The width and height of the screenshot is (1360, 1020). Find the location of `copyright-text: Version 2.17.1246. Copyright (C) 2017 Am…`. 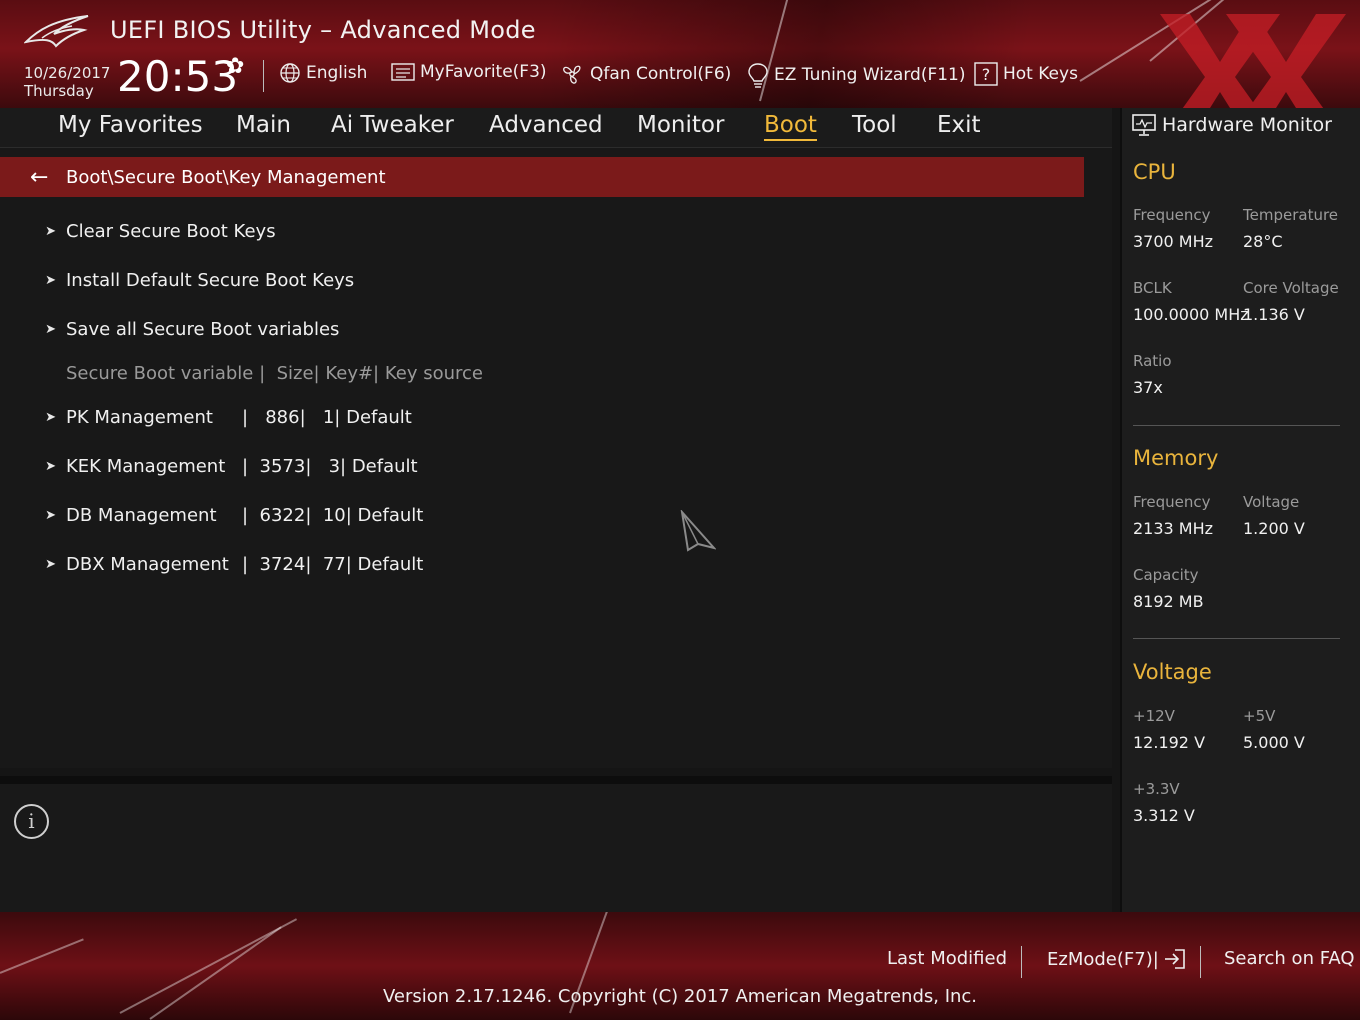

copyright-text: Version 2.17.1246. Copyright (C) 2017 Am… is located at coordinates (680, 996).